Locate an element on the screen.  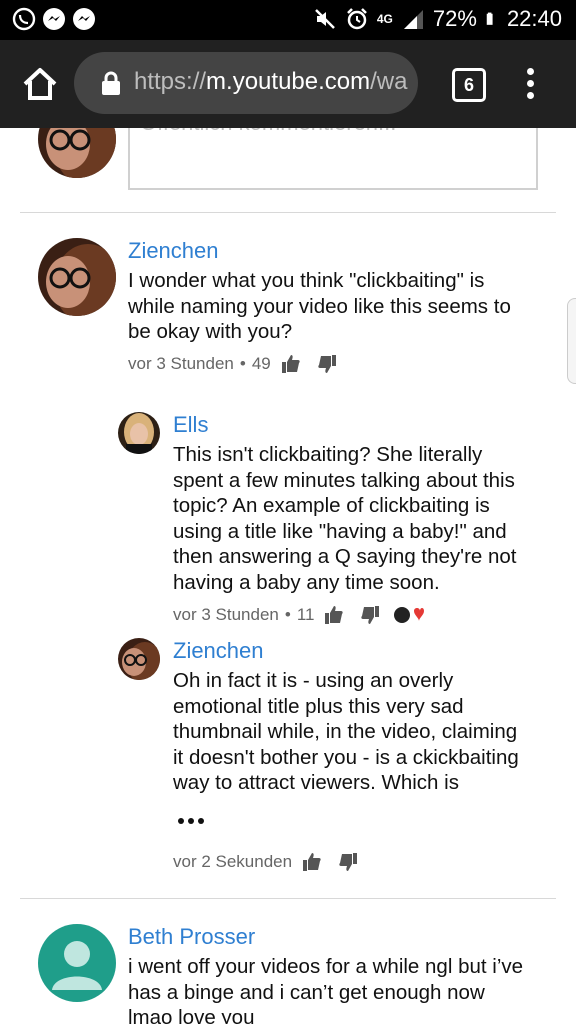
like-count: 11 is located at coordinates (305, 614).